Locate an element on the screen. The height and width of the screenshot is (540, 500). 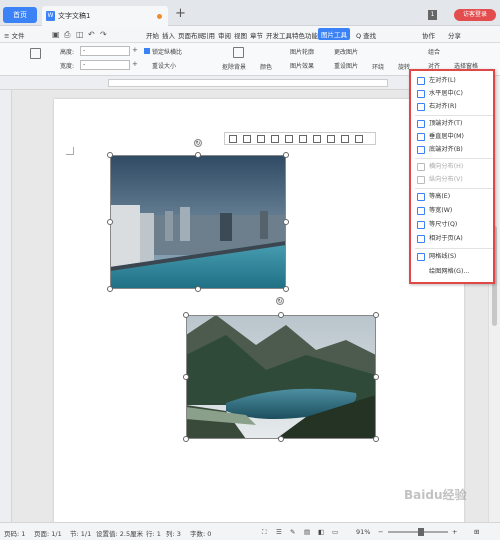
height-plus-button: + is located at coordinates (135, 50).